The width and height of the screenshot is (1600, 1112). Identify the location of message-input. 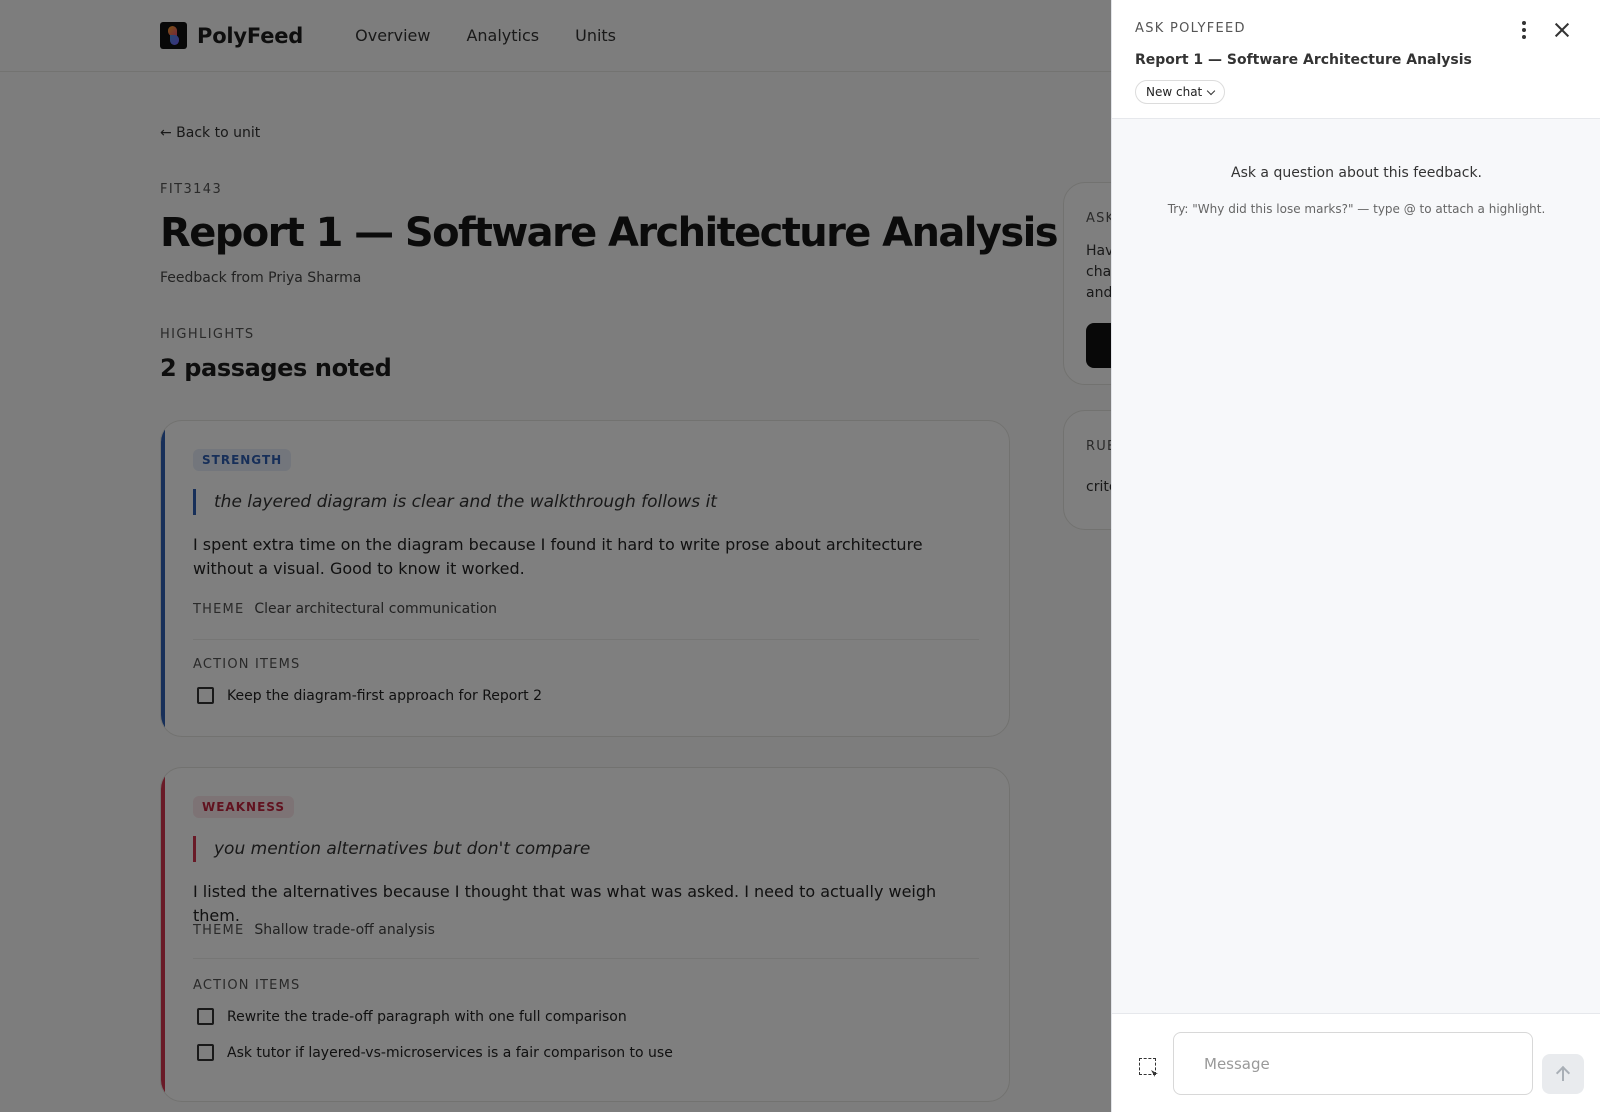
(1353, 1063).